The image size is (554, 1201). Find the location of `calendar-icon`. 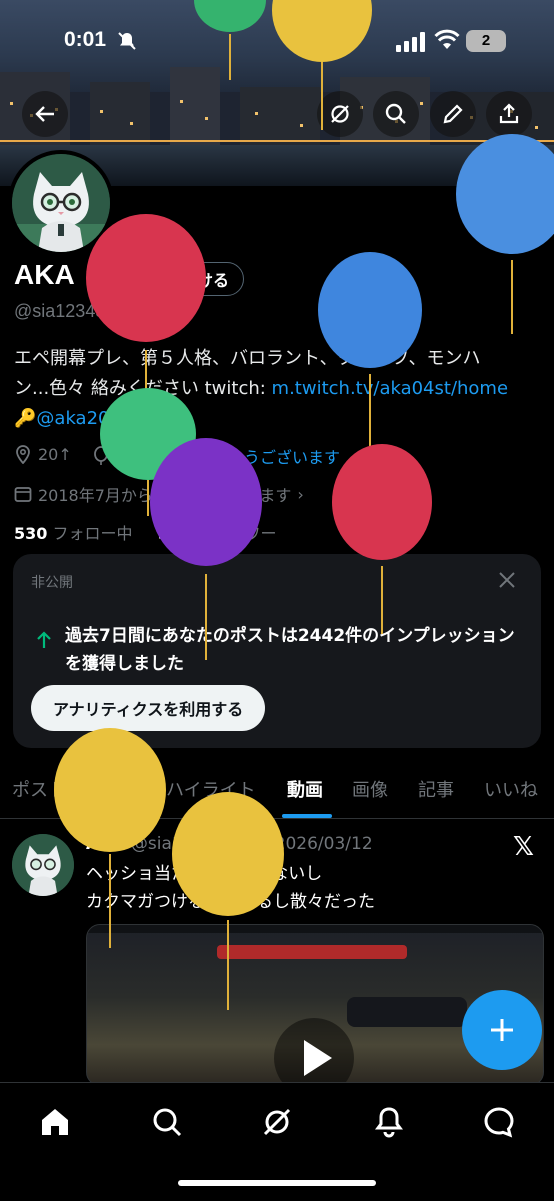

calendar-icon is located at coordinates (23, 494).